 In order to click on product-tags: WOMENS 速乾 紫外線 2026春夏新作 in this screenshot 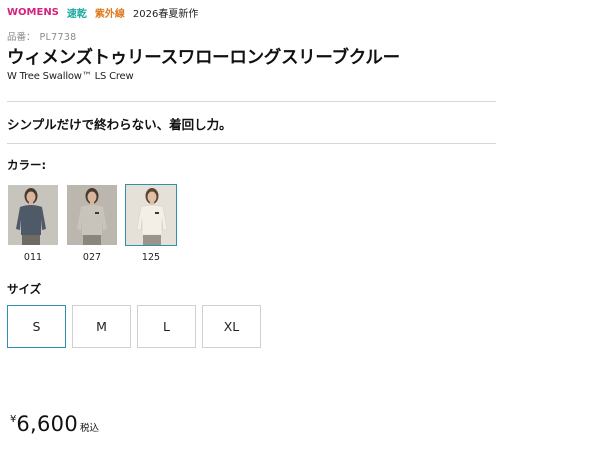, I will do `click(106, 12)`.